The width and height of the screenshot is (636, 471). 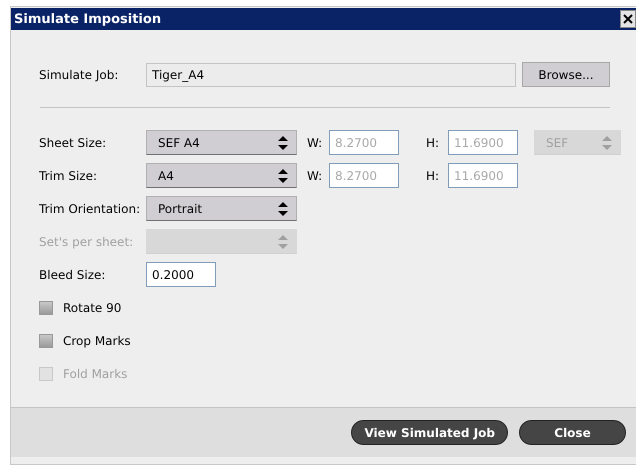 I want to click on dropdown: SEF A4, so click(x=221, y=142).